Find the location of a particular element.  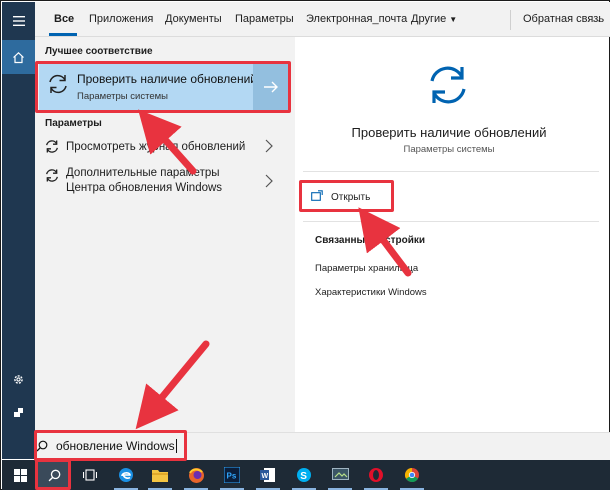

skype-icon: S is located at coordinates (304, 475).